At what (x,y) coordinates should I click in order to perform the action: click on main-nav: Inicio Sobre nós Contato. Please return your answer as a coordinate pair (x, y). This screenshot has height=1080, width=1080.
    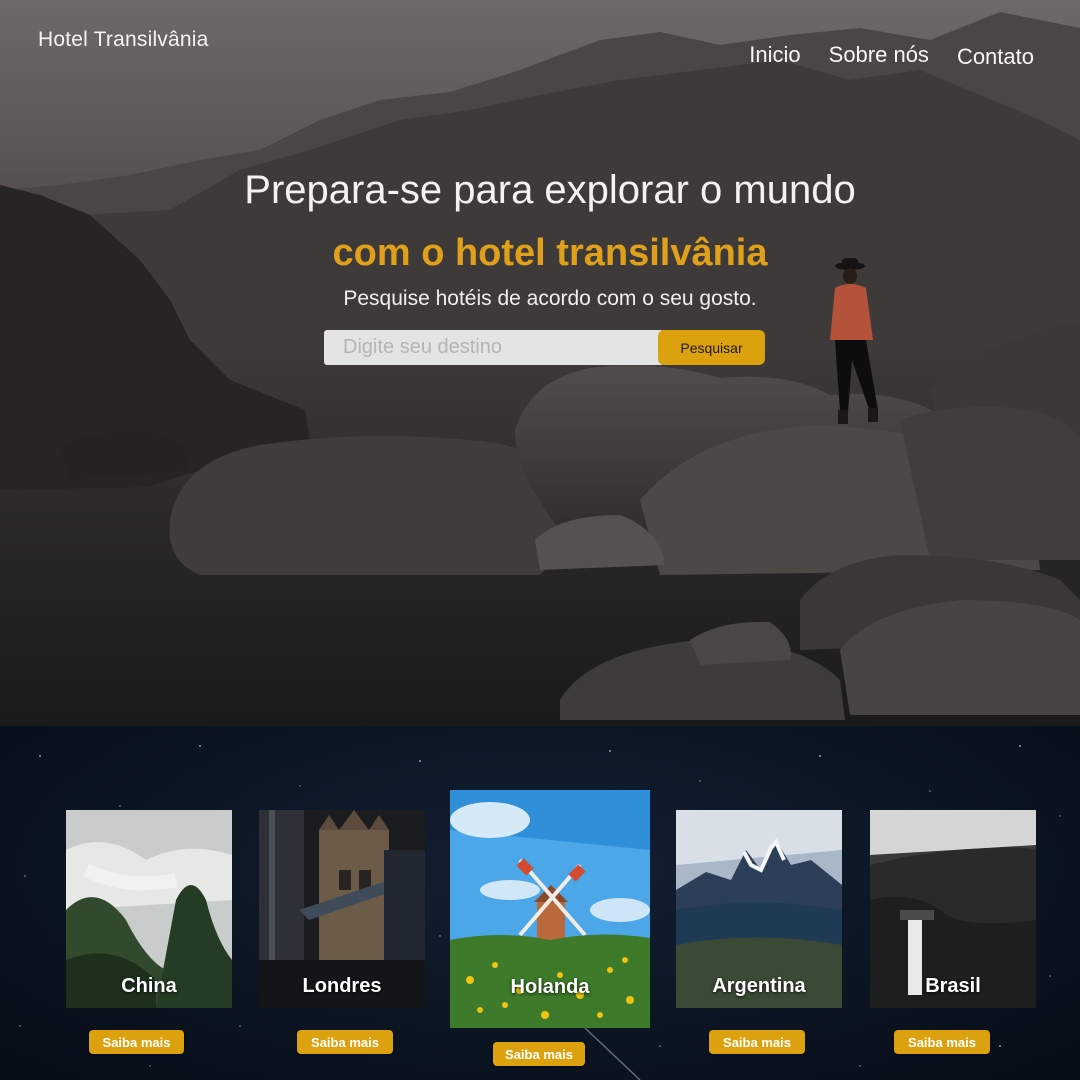
    Looking at the image, I should click on (891, 56).